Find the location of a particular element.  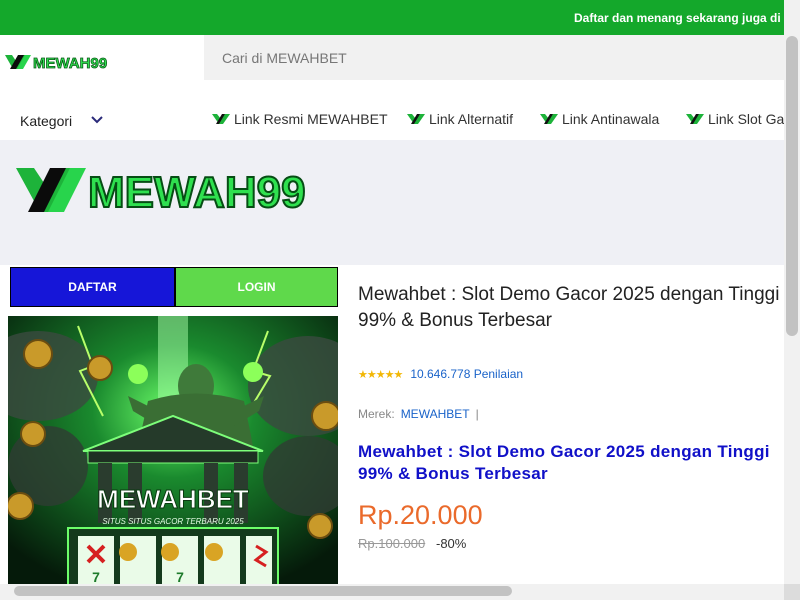

nav-link-slot: Link Slot Ga is located at coordinates (735, 119).